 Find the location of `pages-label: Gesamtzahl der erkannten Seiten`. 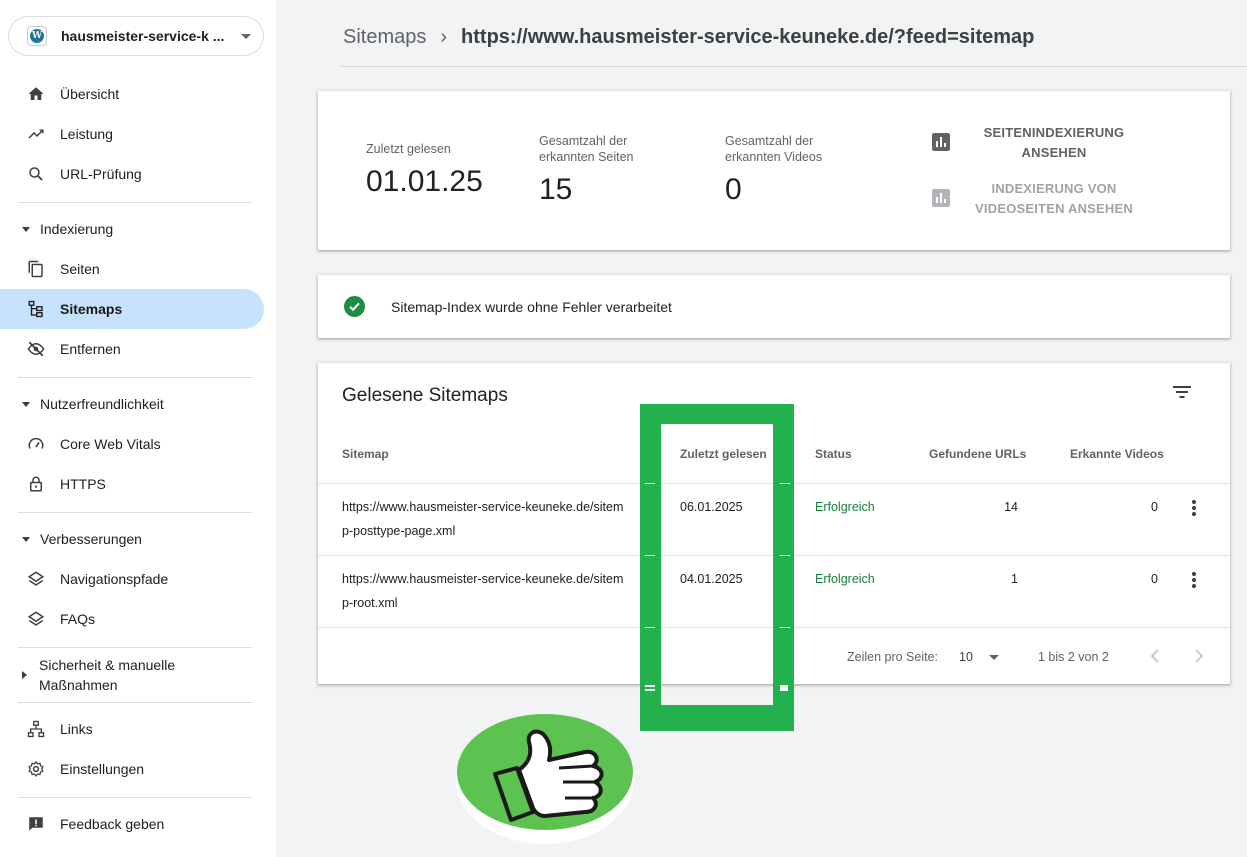

pages-label: Gesamtzahl der erkannten Seiten is located at coordinates (586, 149).